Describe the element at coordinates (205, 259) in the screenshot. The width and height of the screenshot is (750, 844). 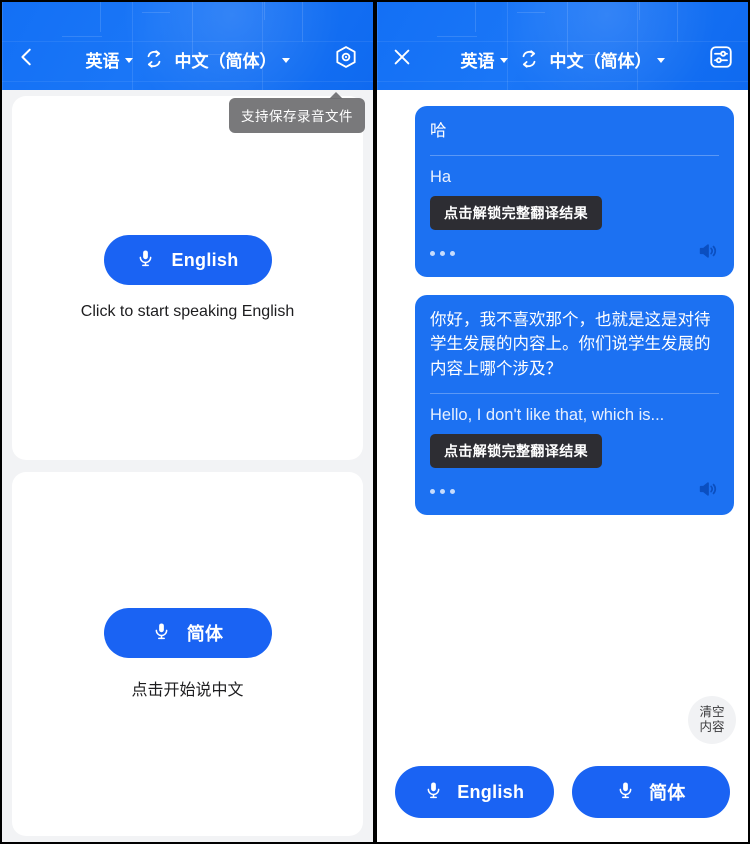
I see `english-button-label: English` at that location.